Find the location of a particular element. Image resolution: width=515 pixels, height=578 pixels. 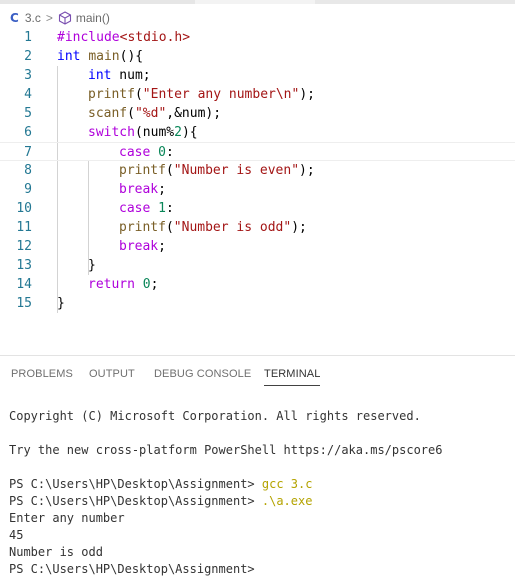

code-line: 9 break; is located at coordinates (257, 189).